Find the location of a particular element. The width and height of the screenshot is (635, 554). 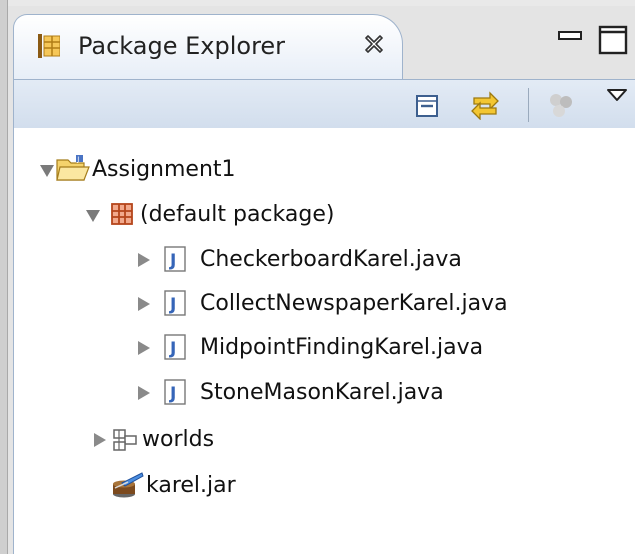

folder-icon is located at coordinates (125, 440).